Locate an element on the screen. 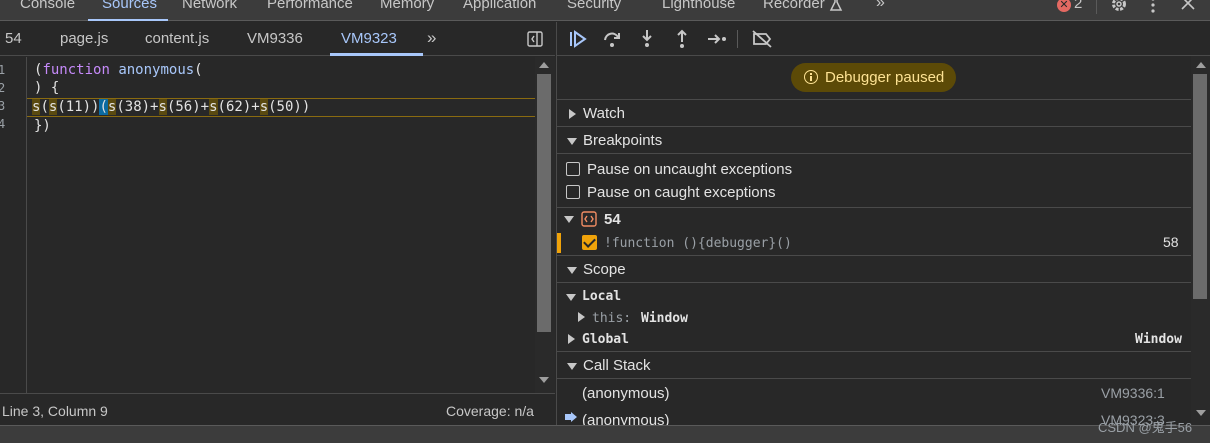 This screenshot has width=1210, height=443. more-files-icon: » is located at coordinates (431, 38).